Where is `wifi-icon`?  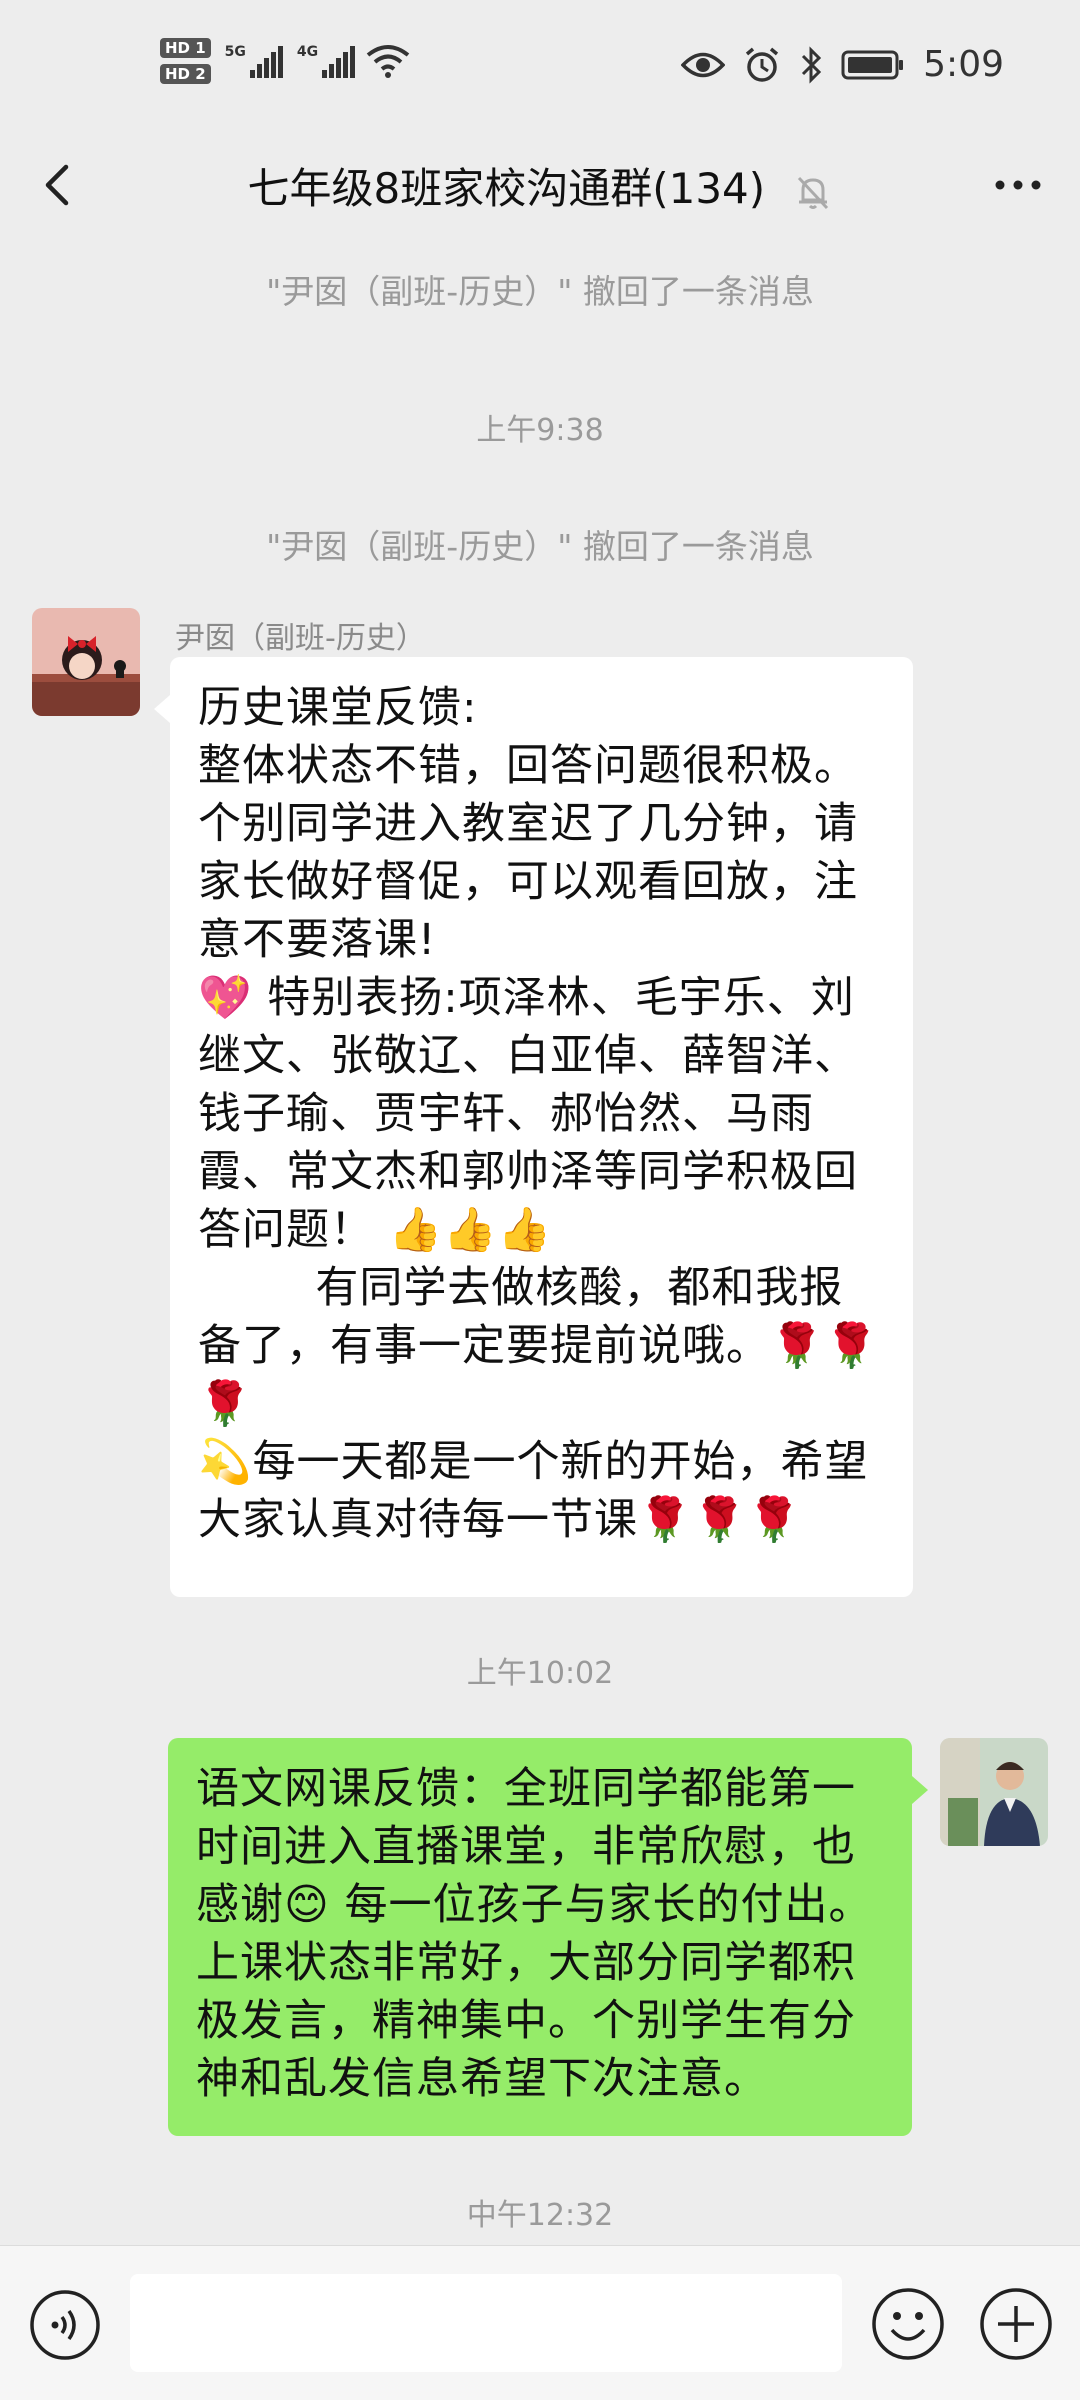
wifi-icon is located at coordinates (388, 61).